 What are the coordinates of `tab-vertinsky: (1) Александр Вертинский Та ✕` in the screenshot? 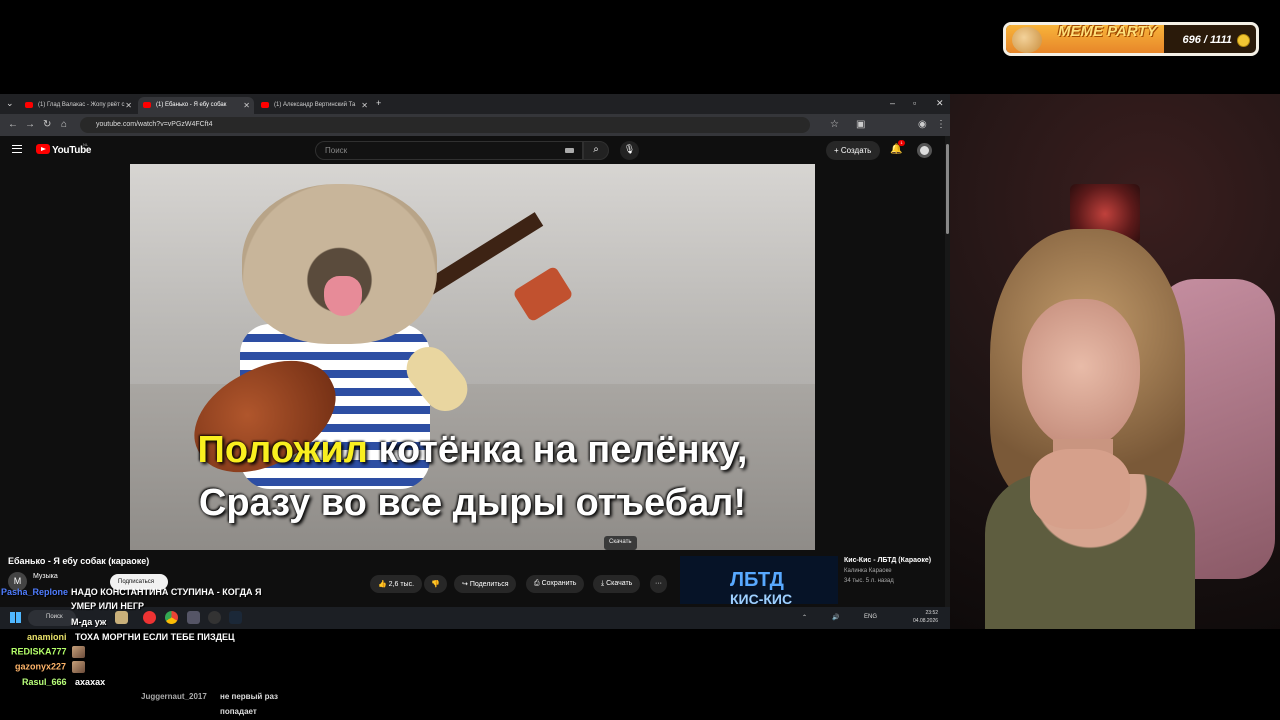 It's located at (314, 105).